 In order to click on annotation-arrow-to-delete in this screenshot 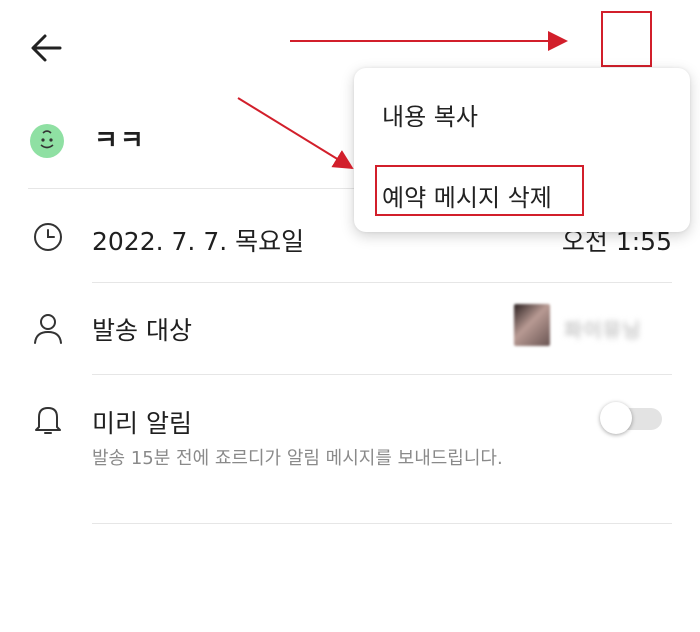, I will do `click(295, 133)`.